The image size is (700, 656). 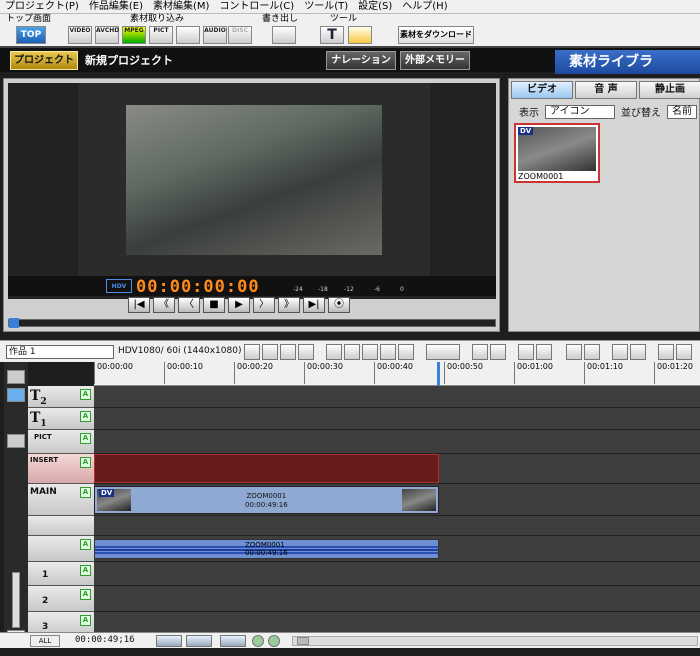 I want to click on tab-video: ビデオ, so click(x=542, y=90).